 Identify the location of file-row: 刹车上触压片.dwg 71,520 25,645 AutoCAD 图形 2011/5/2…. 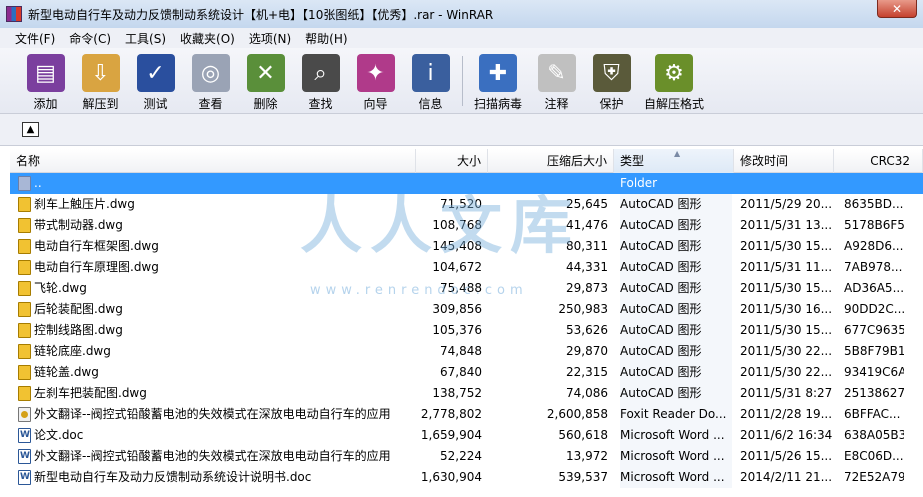
(466, 204).